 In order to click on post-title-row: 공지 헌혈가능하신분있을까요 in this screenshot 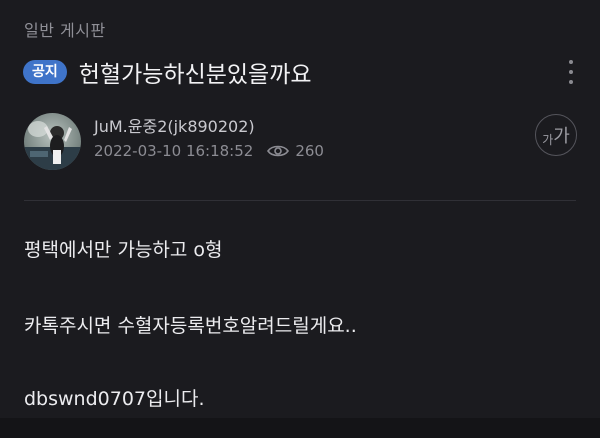, I will do `click(301, 72)`.